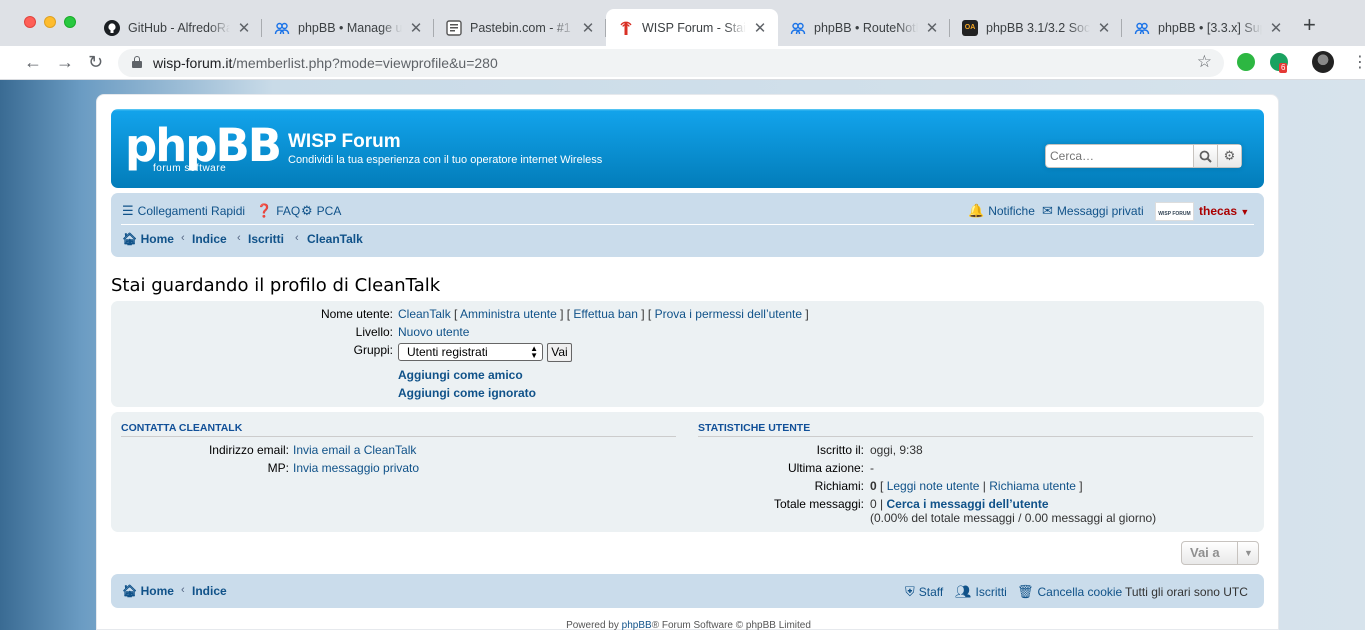  I want to click on private-messages-link: ✉ Messaggi privati, so click(1093, 211).